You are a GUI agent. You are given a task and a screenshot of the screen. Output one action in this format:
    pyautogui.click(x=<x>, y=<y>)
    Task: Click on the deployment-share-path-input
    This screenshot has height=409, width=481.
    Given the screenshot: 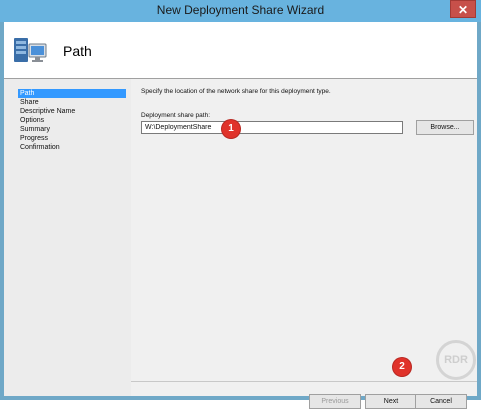 What is the action you would take?
    pyautogui.click(x=272, y=127)
    